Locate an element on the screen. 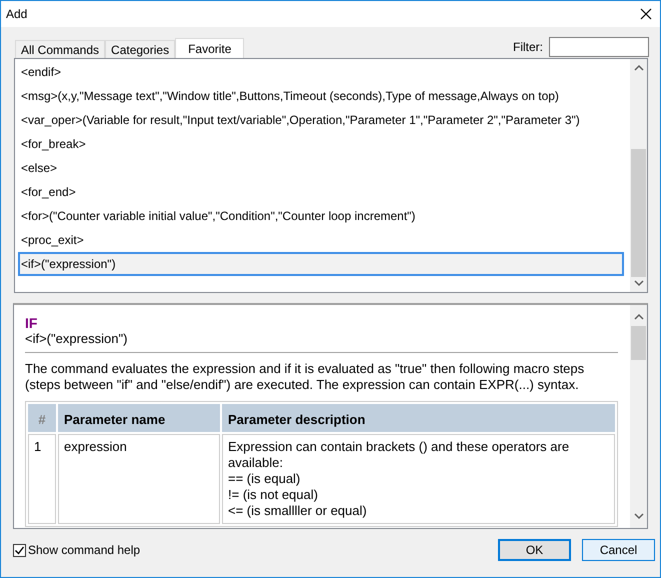 This screenshot has width=661, height=578. tab: Favorite is located at coordinates (209, 48).